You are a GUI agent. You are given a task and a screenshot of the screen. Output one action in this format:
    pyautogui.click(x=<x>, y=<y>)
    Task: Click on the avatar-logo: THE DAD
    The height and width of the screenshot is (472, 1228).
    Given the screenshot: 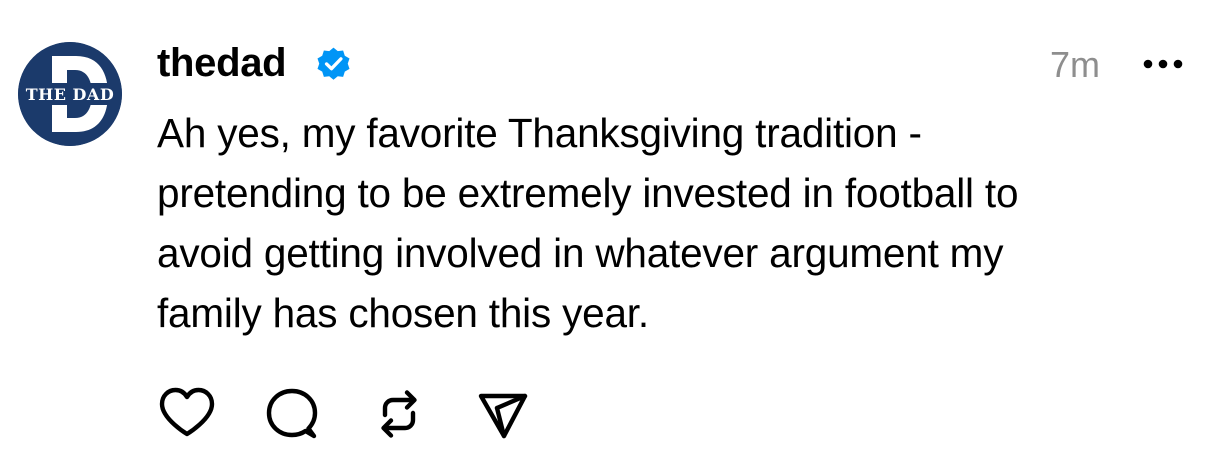 What is the action you would take?
    pyautogui.click(x=70, y=94)
    